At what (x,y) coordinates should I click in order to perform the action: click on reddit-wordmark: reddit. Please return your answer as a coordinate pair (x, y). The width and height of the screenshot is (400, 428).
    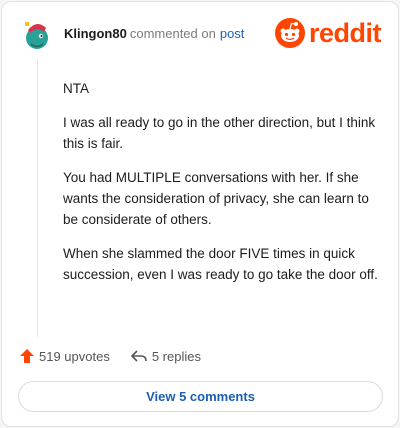
    Looking at the image, I should click on (345, 33).